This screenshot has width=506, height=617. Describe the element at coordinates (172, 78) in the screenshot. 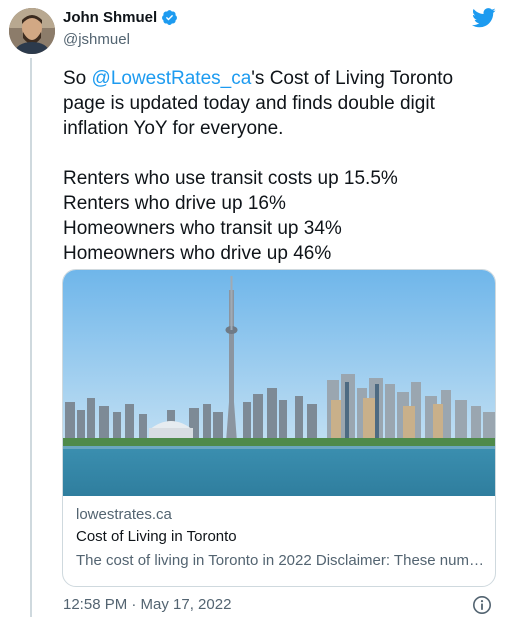

I see `mention-link: @LowestRates_ca` at that location.